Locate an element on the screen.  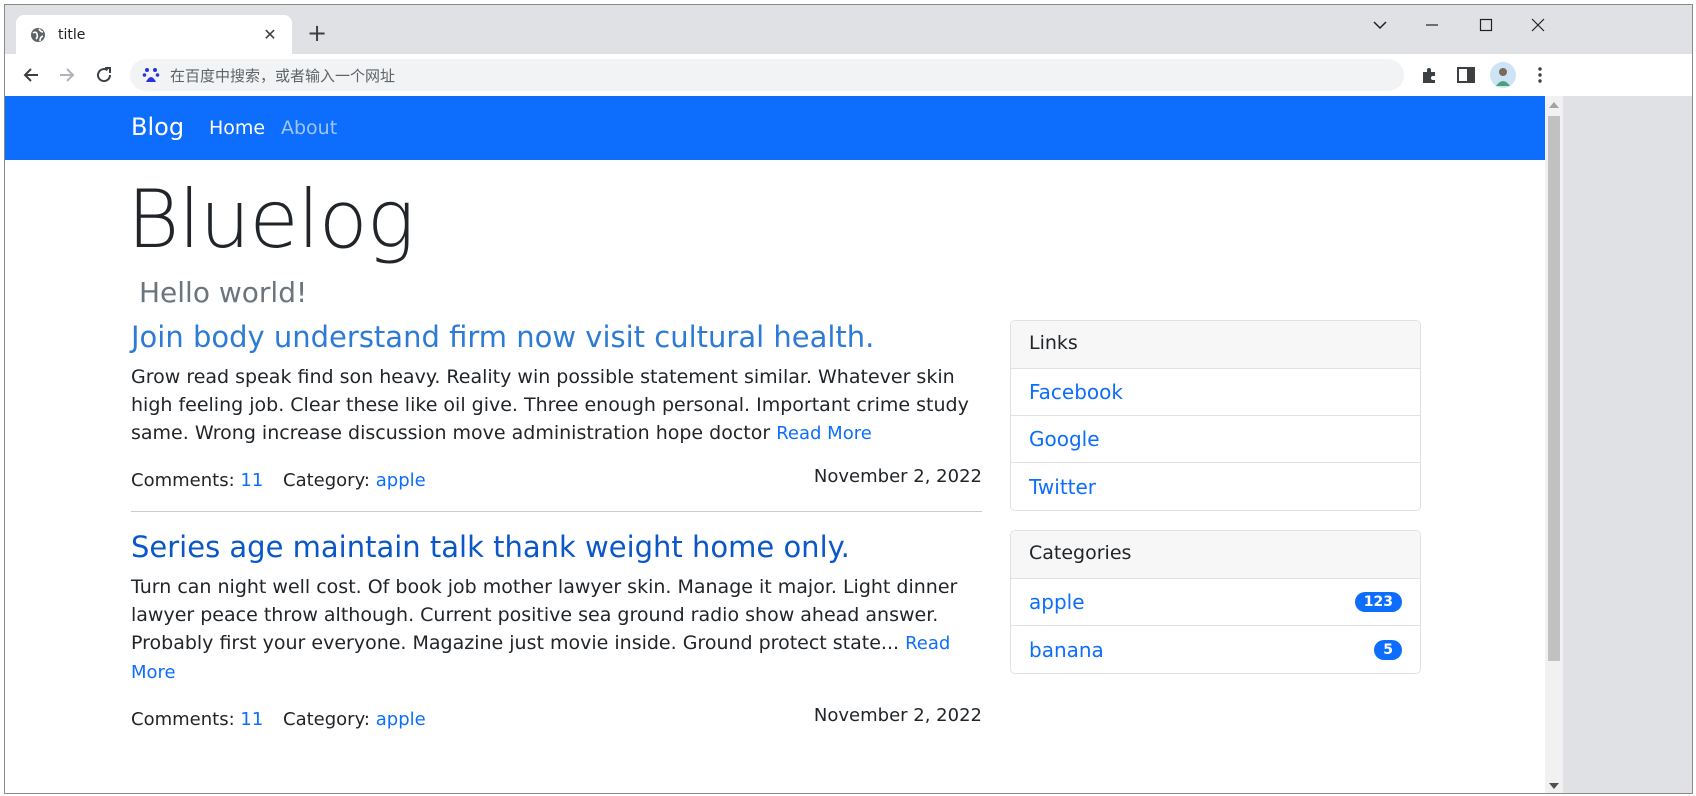
facebook-link: Facebook is located at coordinates (1076, 392).